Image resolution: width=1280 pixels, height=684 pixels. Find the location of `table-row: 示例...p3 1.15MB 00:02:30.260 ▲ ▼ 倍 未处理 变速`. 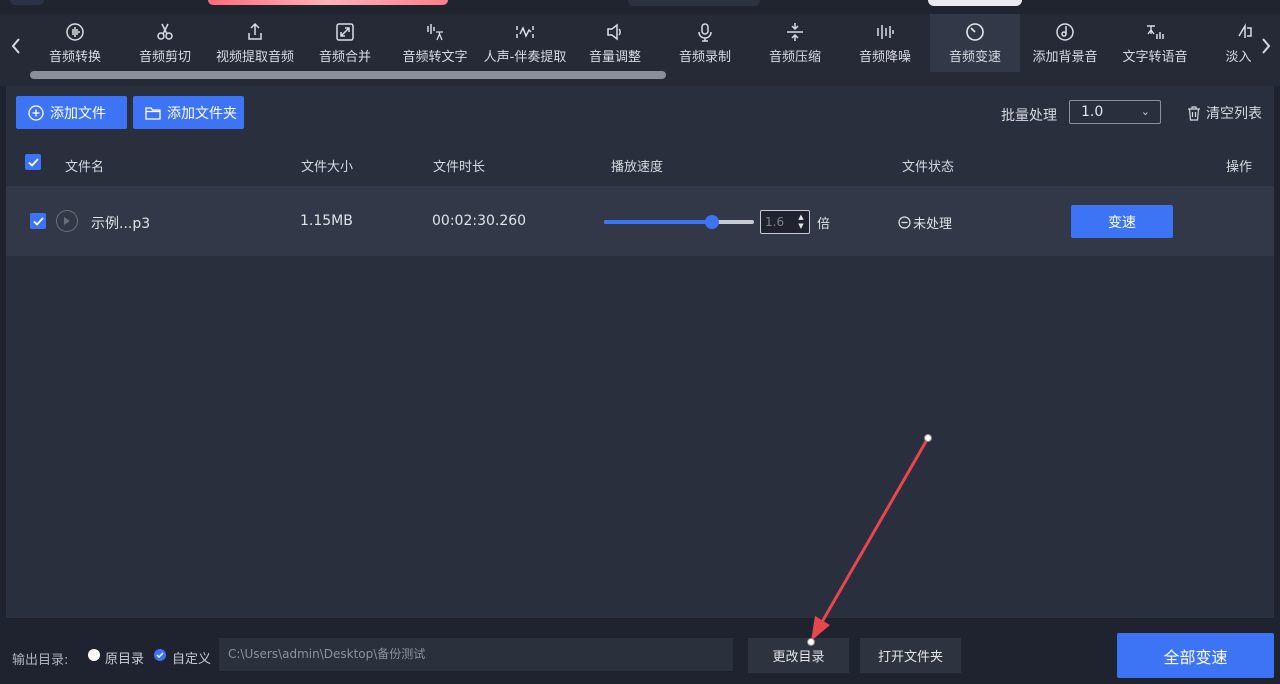

table-row: 示例...p3 1.15MB 00:02:30.260 ▲ ▼ 倍 未处理 变速 is located at coordinates (640, 221).